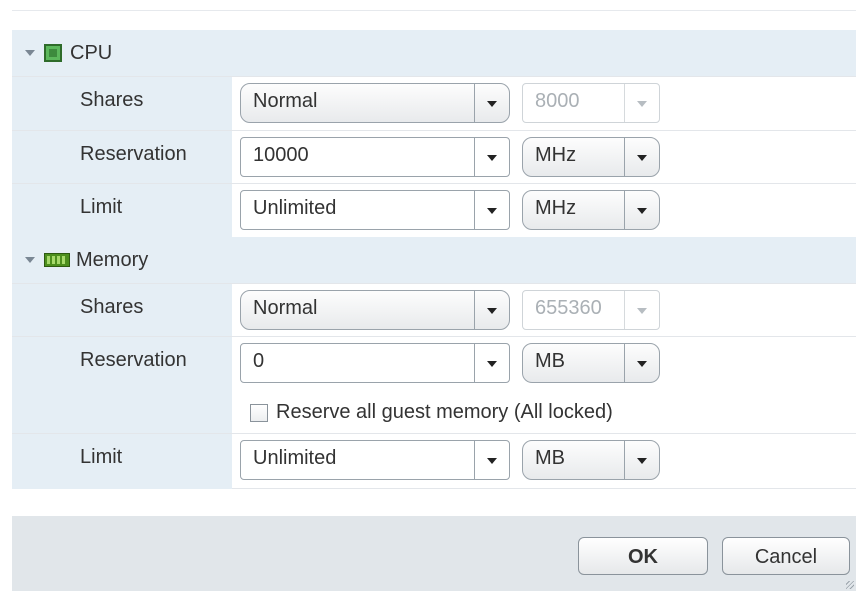  I want to click on memory-limit-unit-select: MB, so click(591, 460).